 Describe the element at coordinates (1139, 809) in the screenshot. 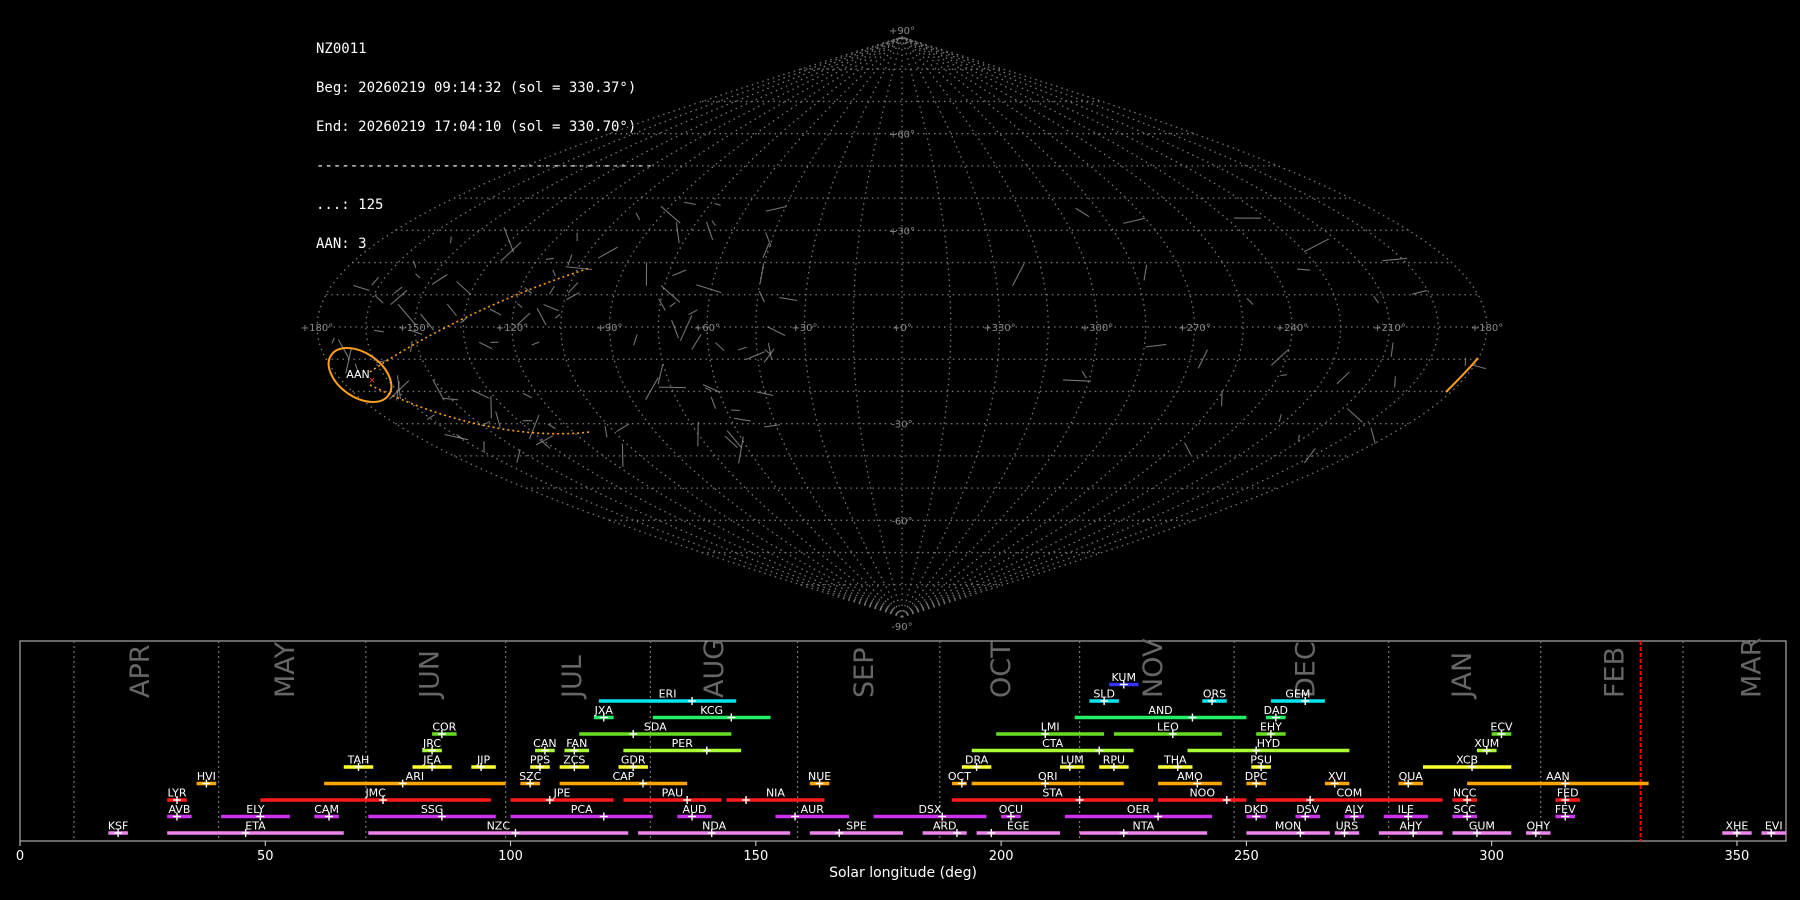

I see `shower-label: OER` at that location.